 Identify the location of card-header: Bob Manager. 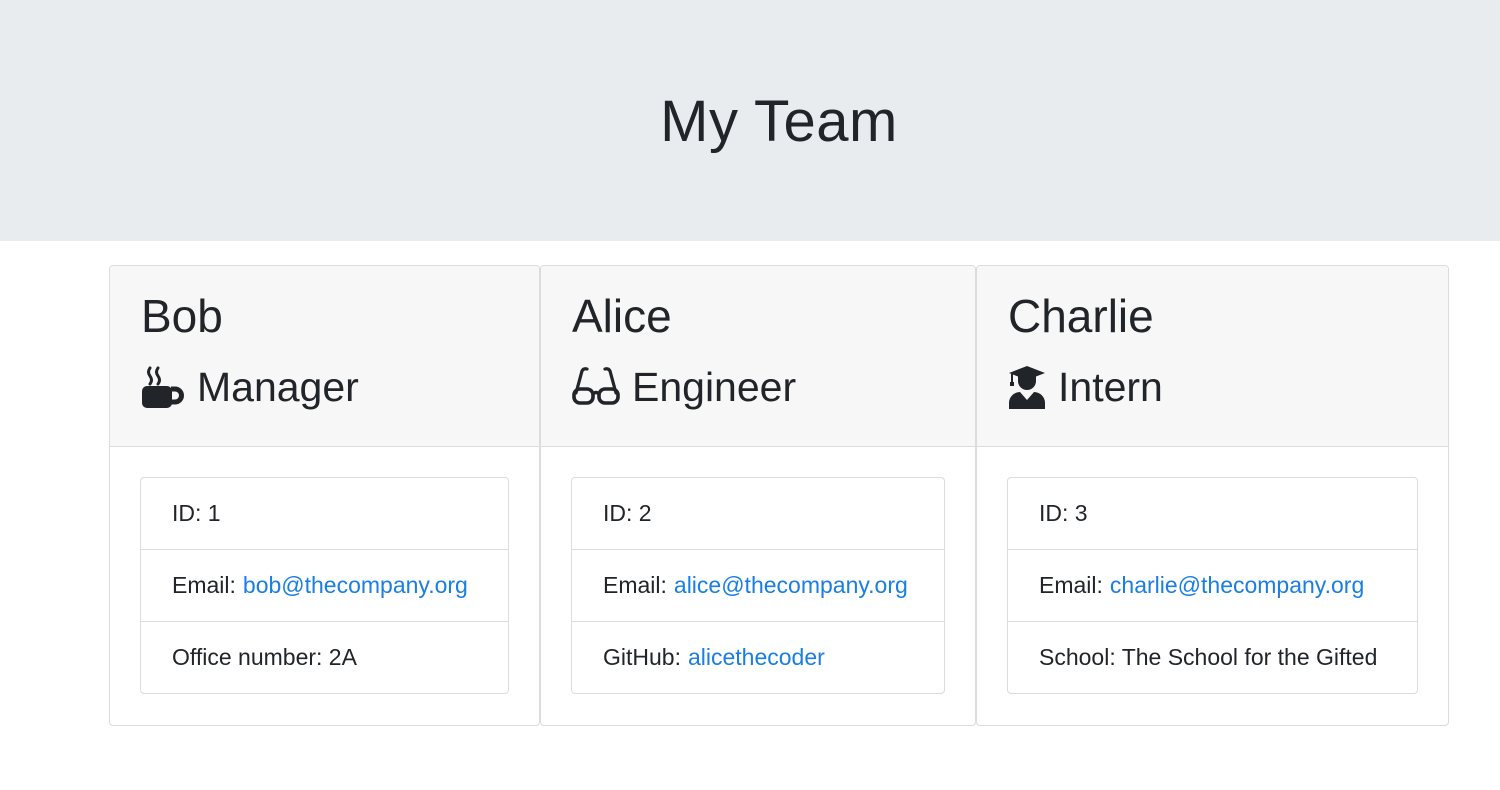
(324, 356).